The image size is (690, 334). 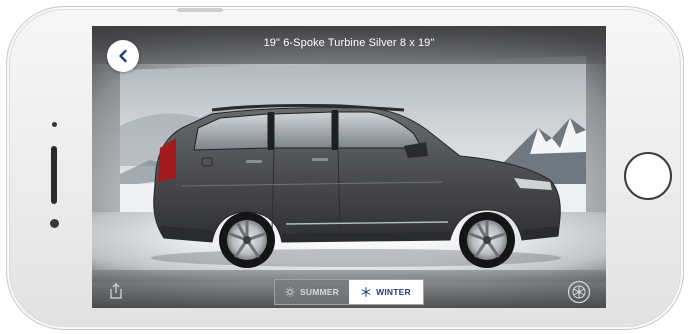 I want to click on earpiece-speaker, so click(x=54, y=175).